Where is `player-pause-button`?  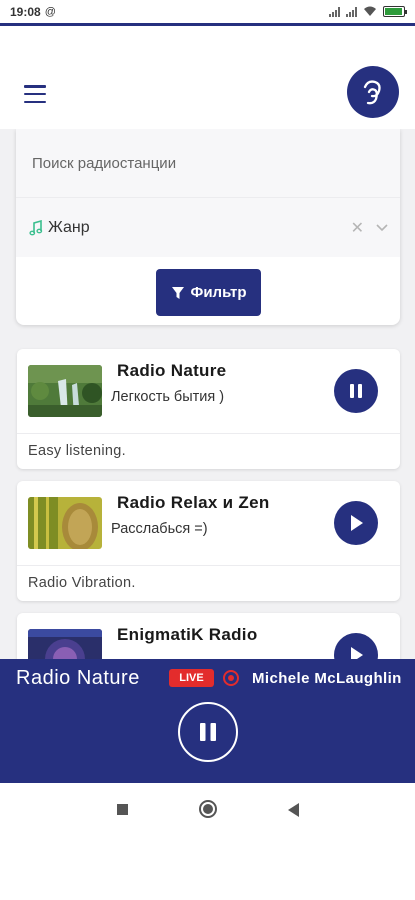 player-pause-button is located at coordinates (208, 732).